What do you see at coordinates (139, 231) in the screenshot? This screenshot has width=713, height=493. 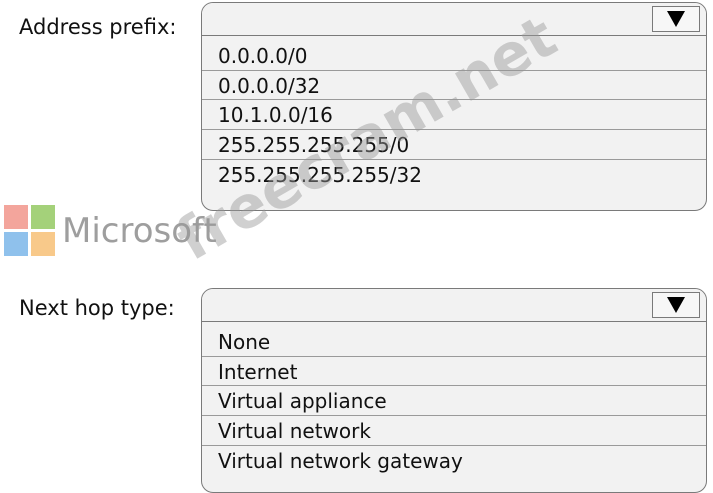 I see `microsoft-wordmark: Microsoft` at bounding box center [139, 231].